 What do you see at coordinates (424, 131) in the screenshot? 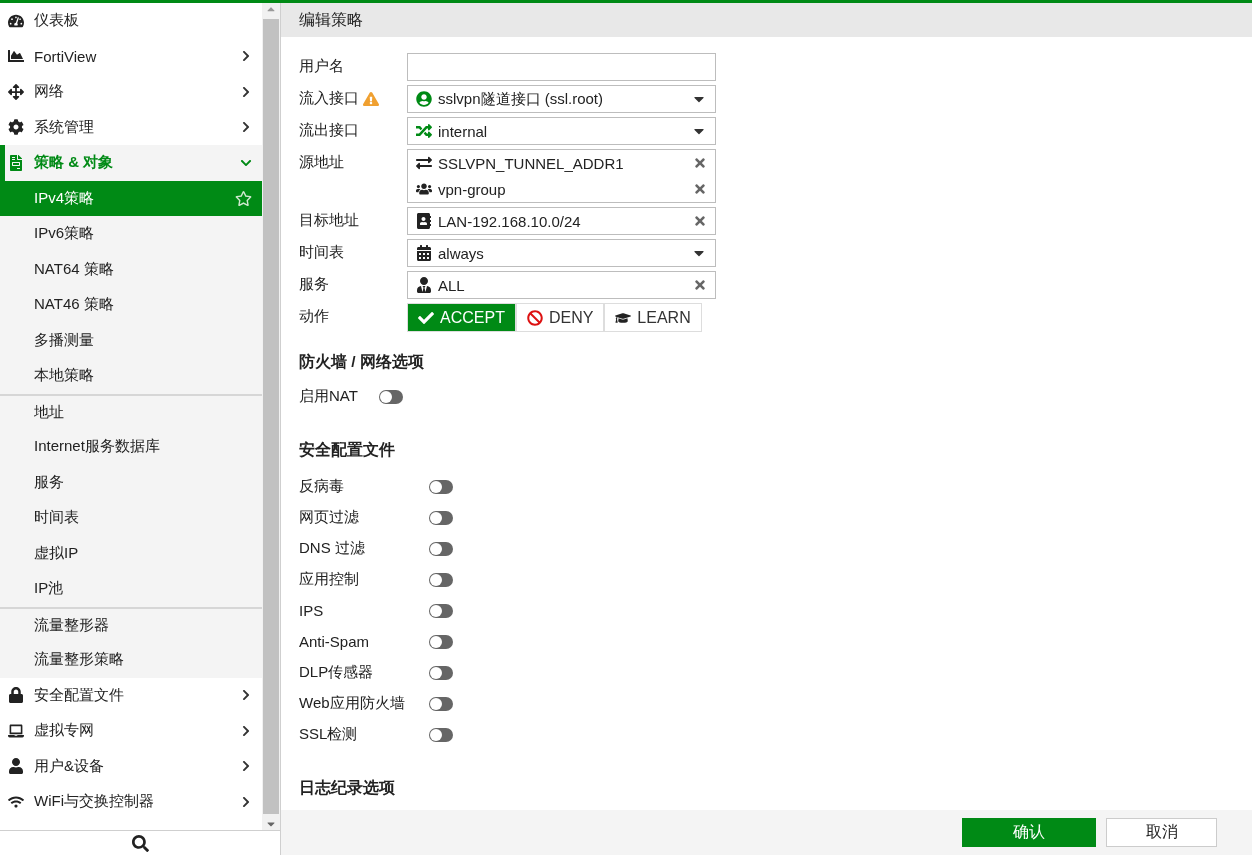
I see `shuffle-icon` at bounding box center [424, 131].